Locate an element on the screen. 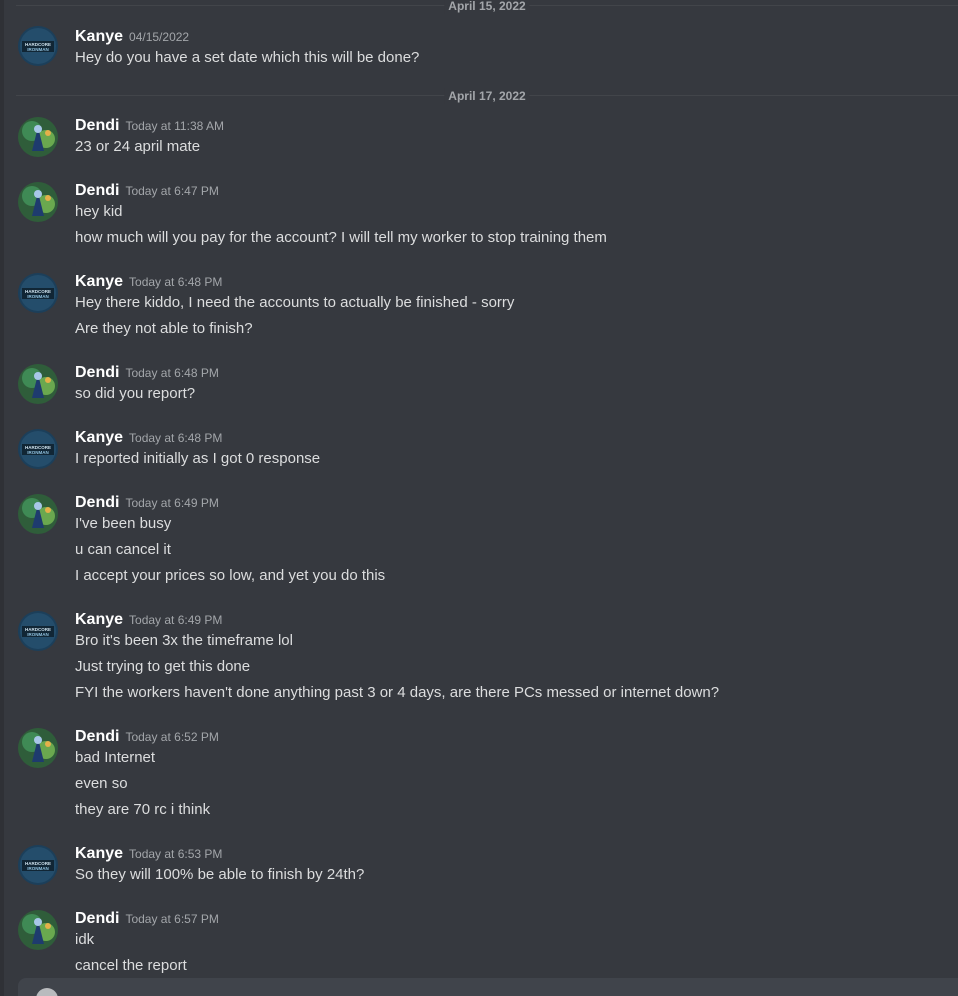 The image size is (958, 996). message-text: u can cancel it is located at coordinates (123, 549).